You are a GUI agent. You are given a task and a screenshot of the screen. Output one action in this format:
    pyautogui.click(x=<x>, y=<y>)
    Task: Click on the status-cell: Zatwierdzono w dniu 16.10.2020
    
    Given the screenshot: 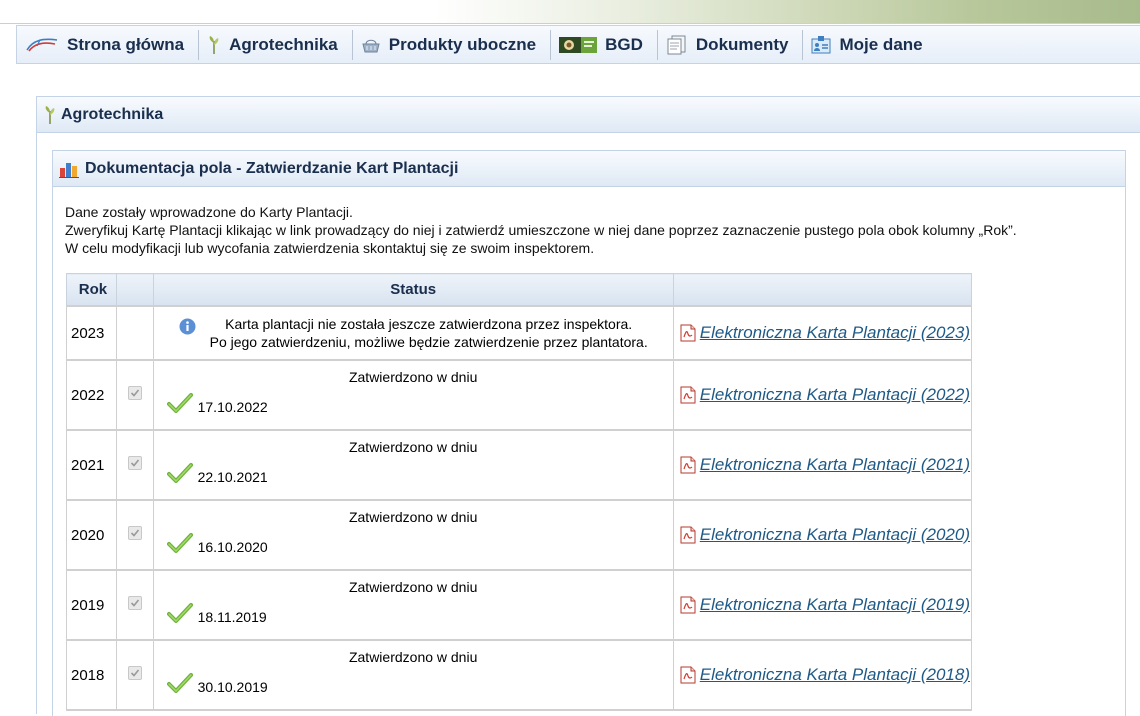 What is the action you would take?
    pyautogui.click(x=413, y=535)
    